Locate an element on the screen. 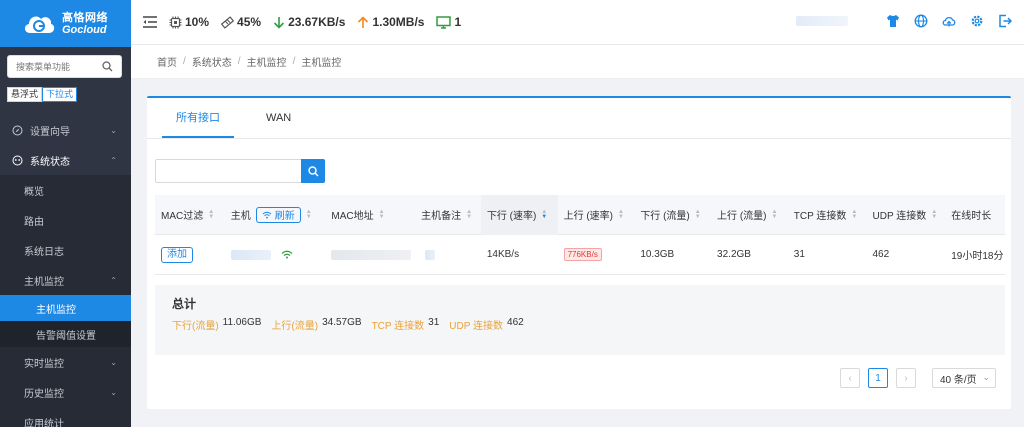 The image size is (1024, 427). upload-speed: 1.30MB/s is located at coordinates (398, 22).